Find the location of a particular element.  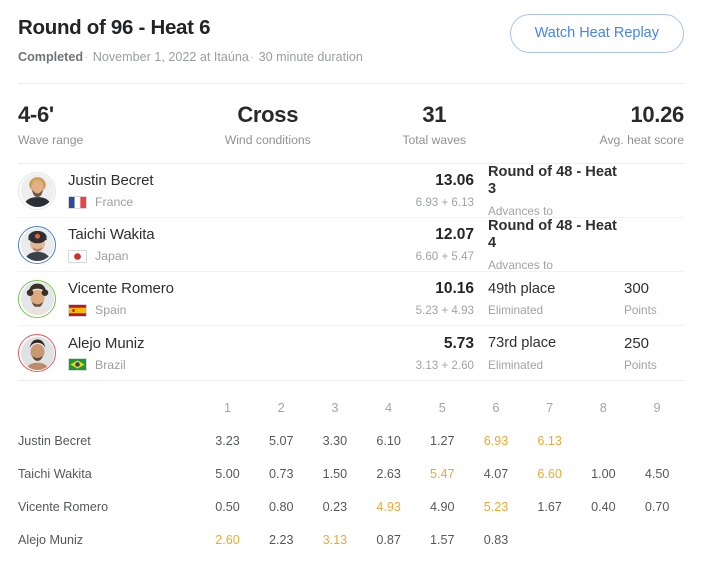

stat-label: Total waves is located at coordinates (434, 140).